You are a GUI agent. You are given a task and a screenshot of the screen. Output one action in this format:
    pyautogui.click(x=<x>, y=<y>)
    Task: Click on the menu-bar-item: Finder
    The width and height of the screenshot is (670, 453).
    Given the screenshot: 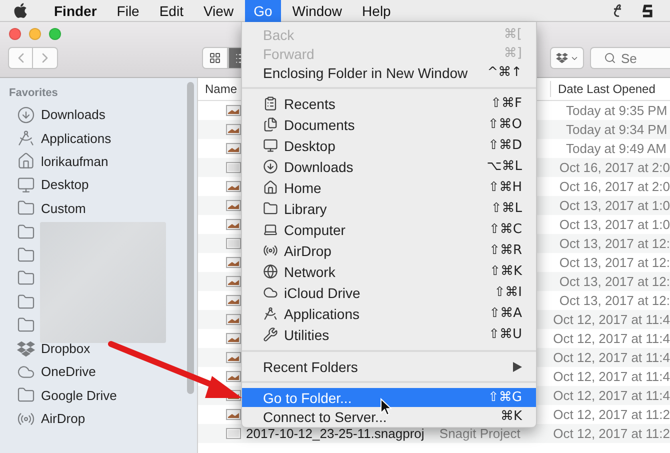 What is the action you would take?
    pyautogui.click(x=75, y=11)
    